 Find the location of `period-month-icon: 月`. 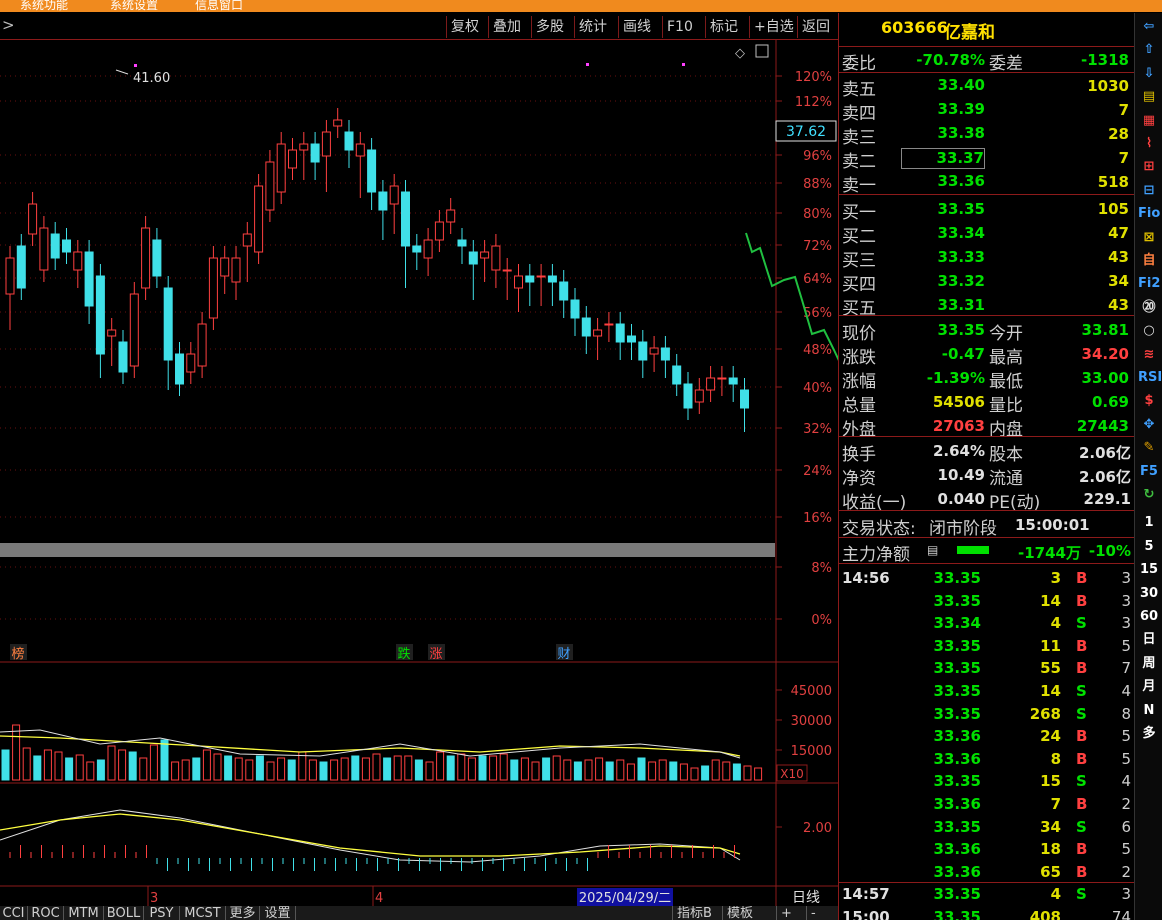

period-month-icon: 月 is located at coordinates (1149, 687).